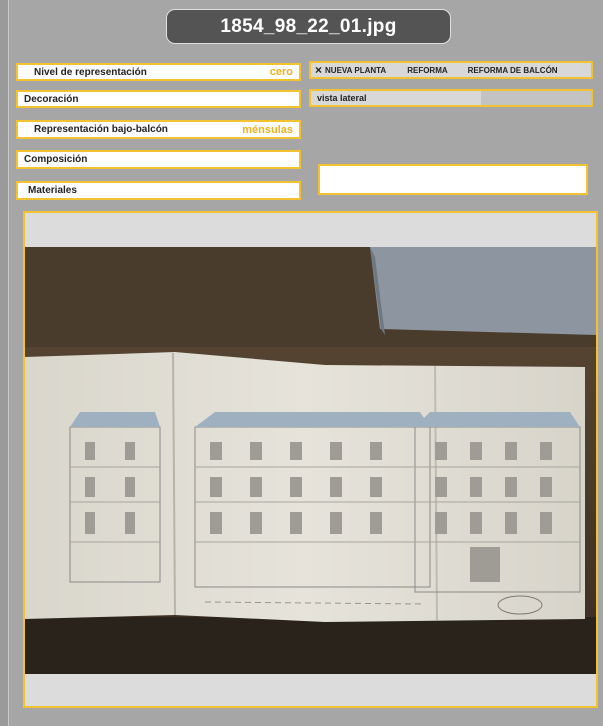 This screenshot has width=603, height=726. I want to click on left-rail, so click(4, 363).